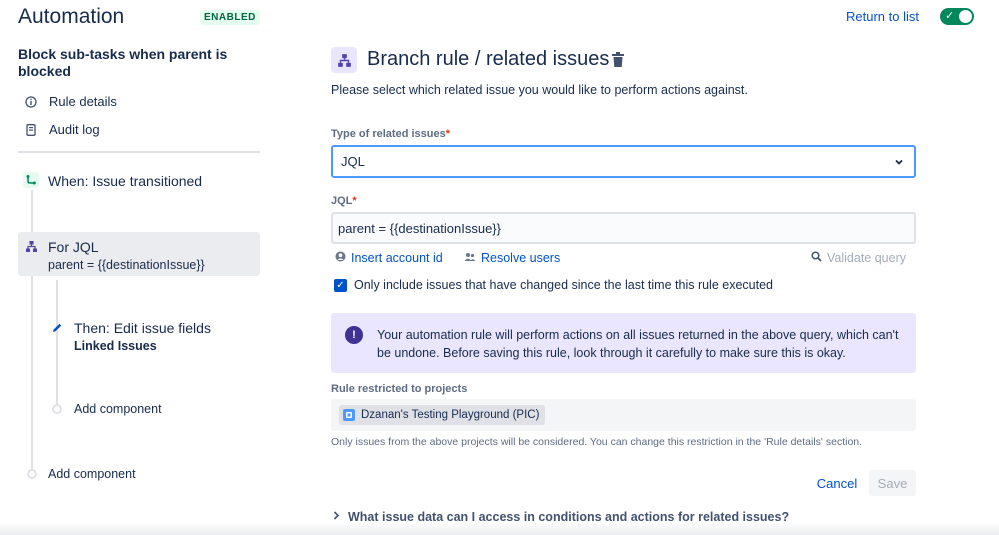 Image resolution: width=999 pixels, height=535 pixels. What do you see at coordinates (126, 265) in the screenshot?
I see `branch-step-detail: parent = {{destinationIssue}}` at bounding box center [126, 265].